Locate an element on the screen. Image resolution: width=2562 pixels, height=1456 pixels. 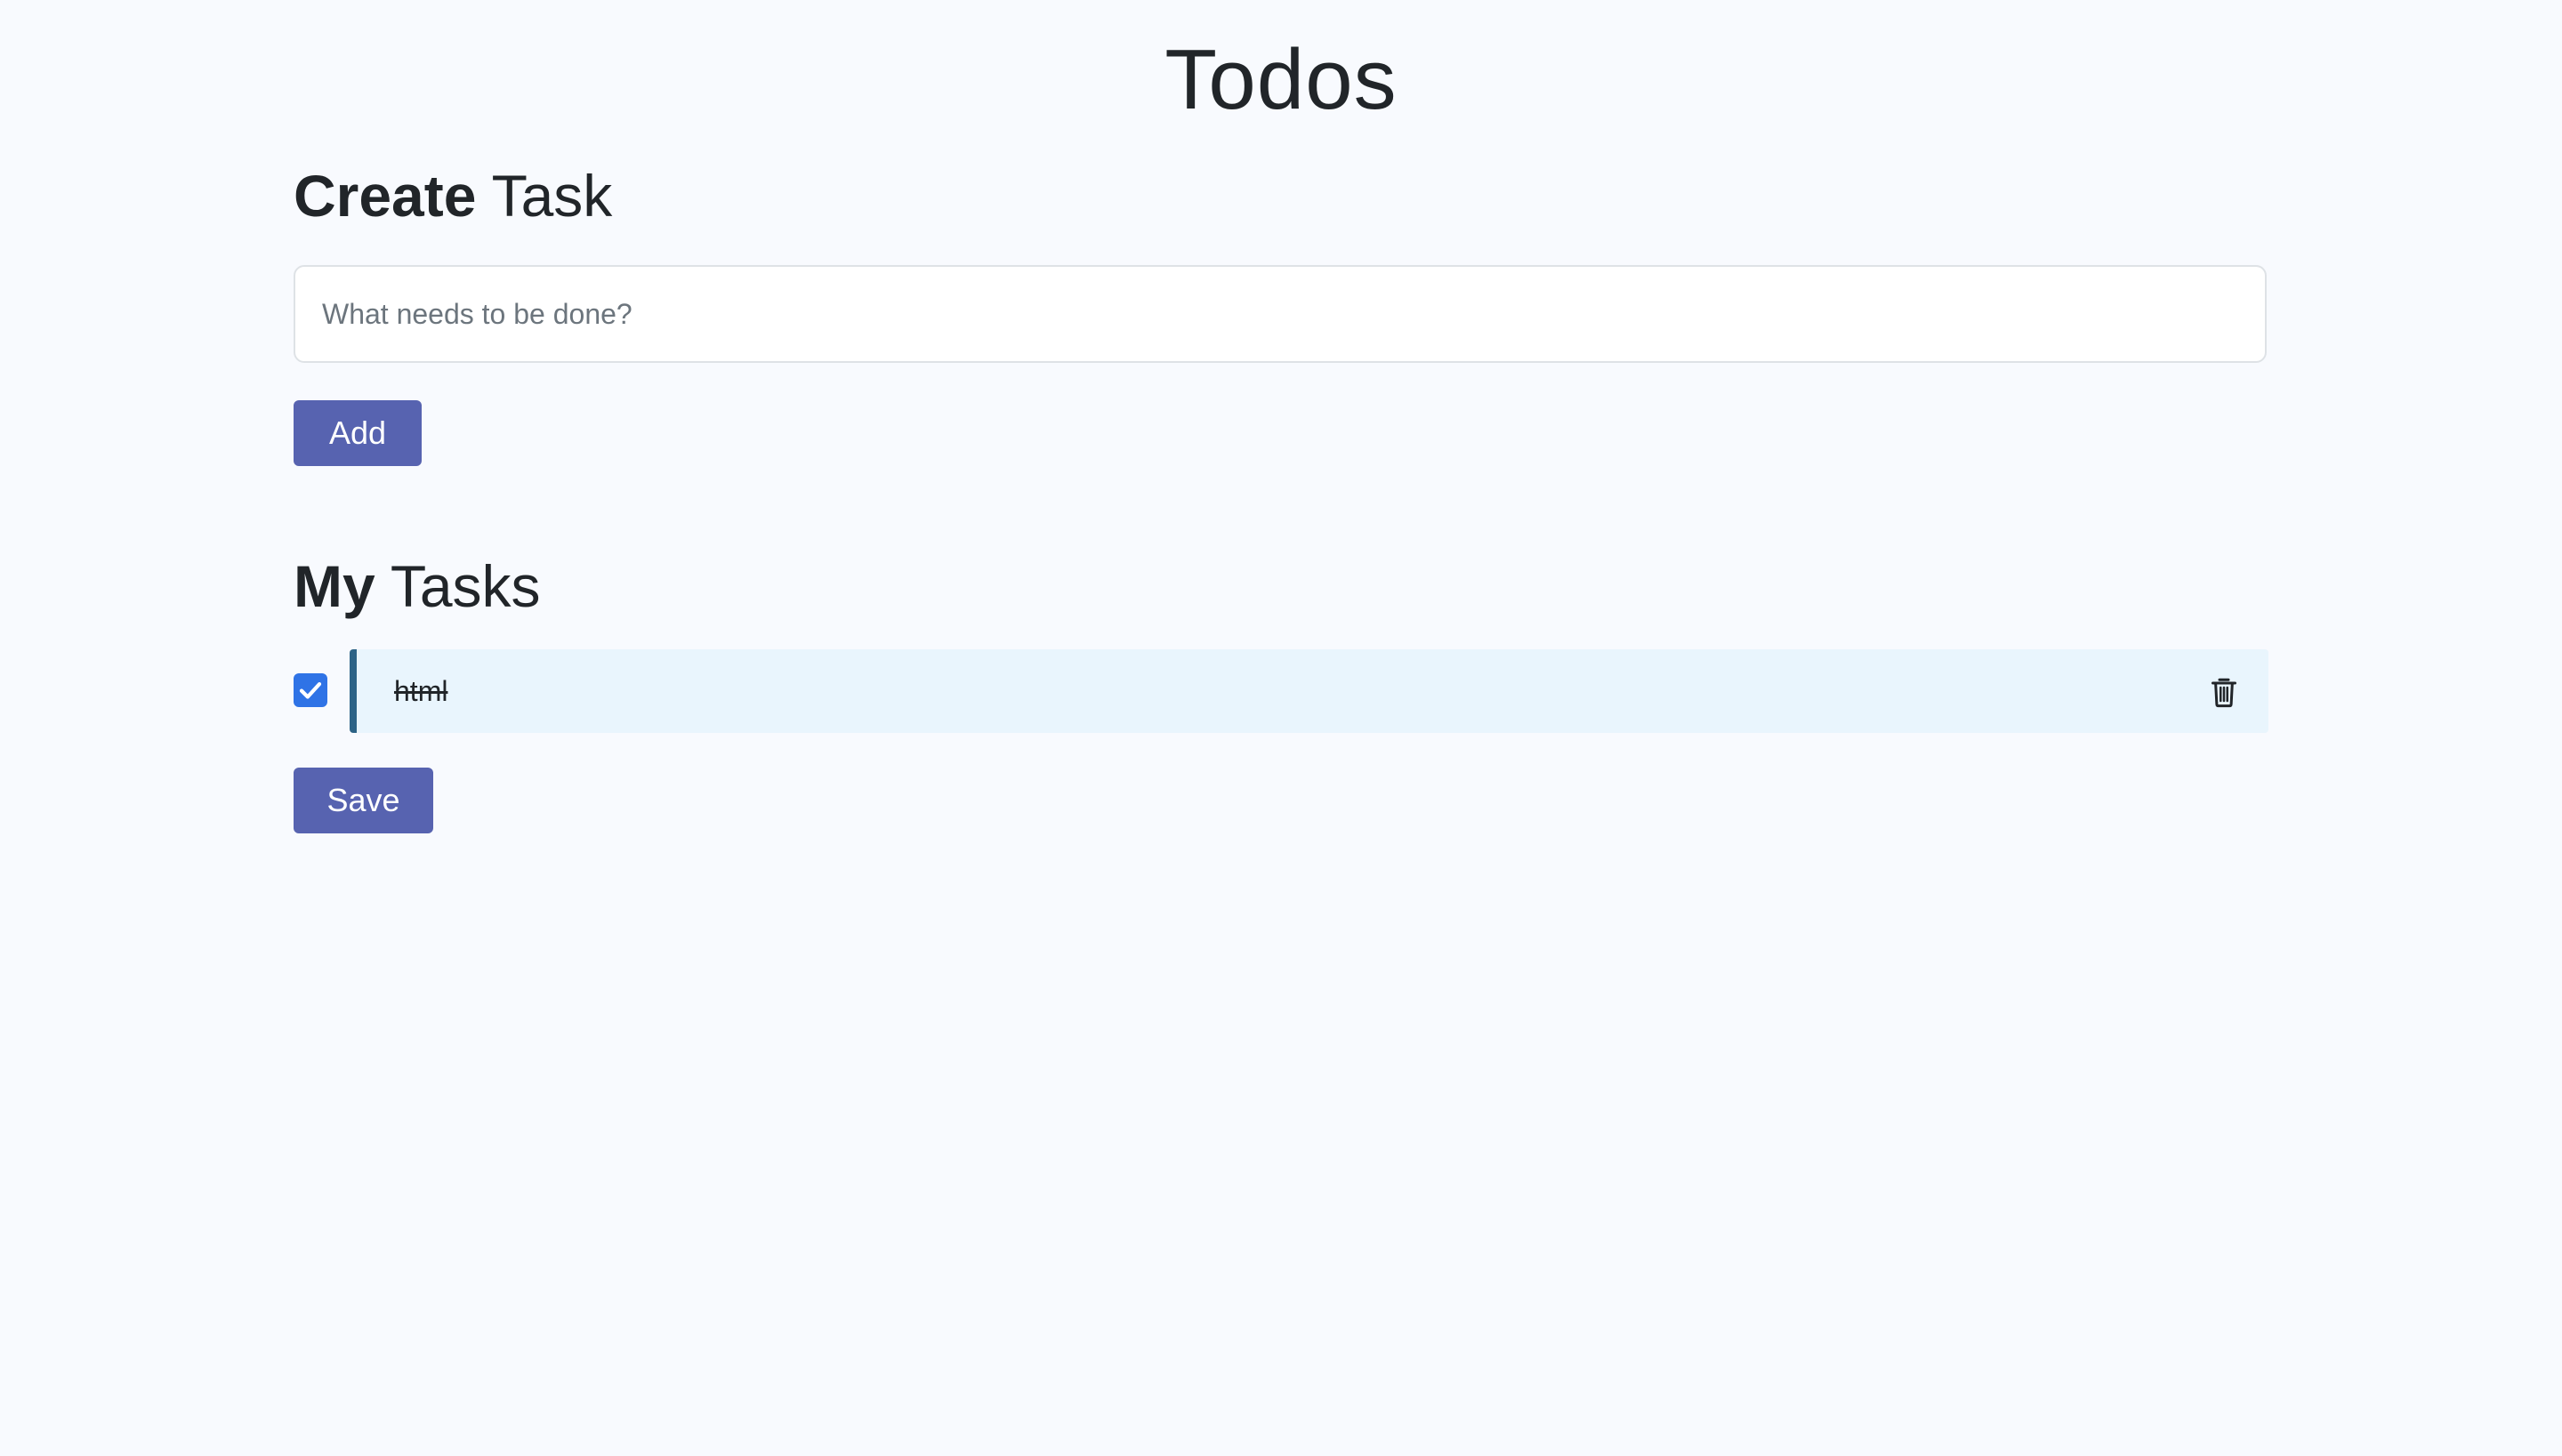
new-task-input is located at coordinates (1280, 314).